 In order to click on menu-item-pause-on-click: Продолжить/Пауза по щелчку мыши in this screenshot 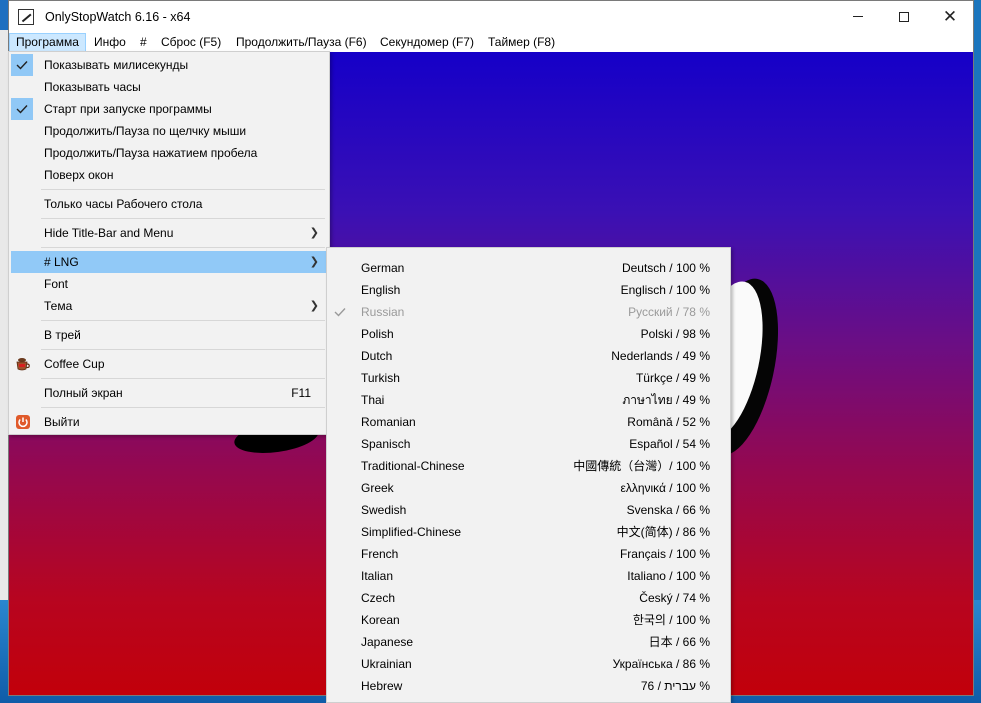, I will do `click(169, 131)`.